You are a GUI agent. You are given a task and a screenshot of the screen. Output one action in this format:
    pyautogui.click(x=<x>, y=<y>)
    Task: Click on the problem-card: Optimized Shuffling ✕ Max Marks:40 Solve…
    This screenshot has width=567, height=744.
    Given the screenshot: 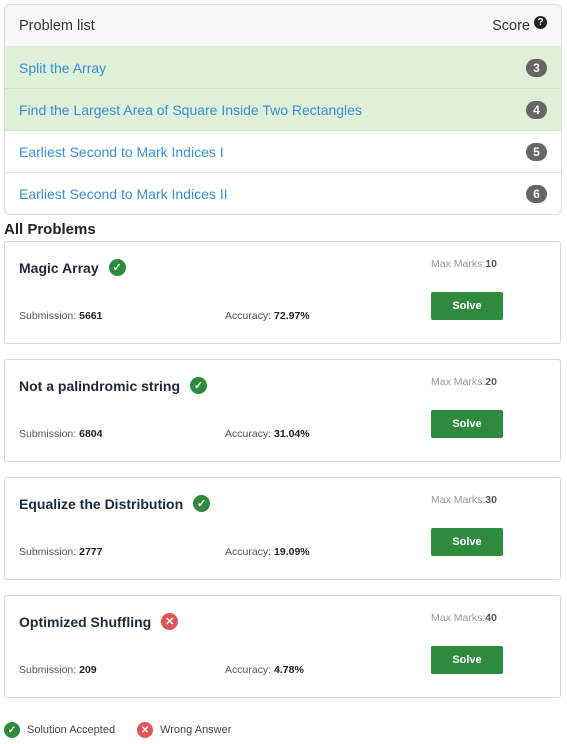 What is the action you would take?
    pyautogui.click(x=282, y=646)
    